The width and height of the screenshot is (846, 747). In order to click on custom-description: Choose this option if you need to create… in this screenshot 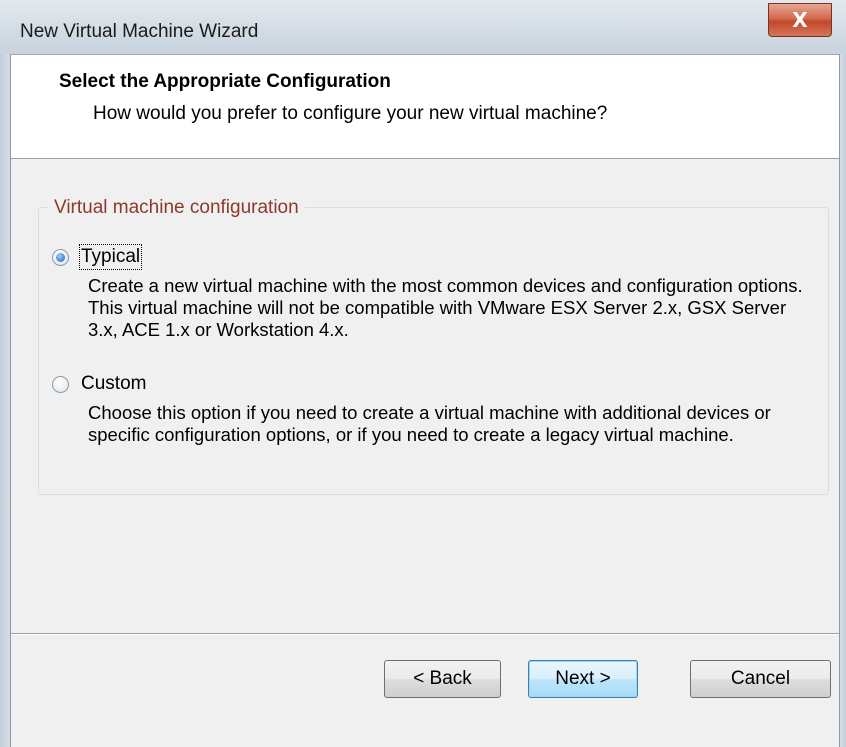, I will do `click(429, 423)`.